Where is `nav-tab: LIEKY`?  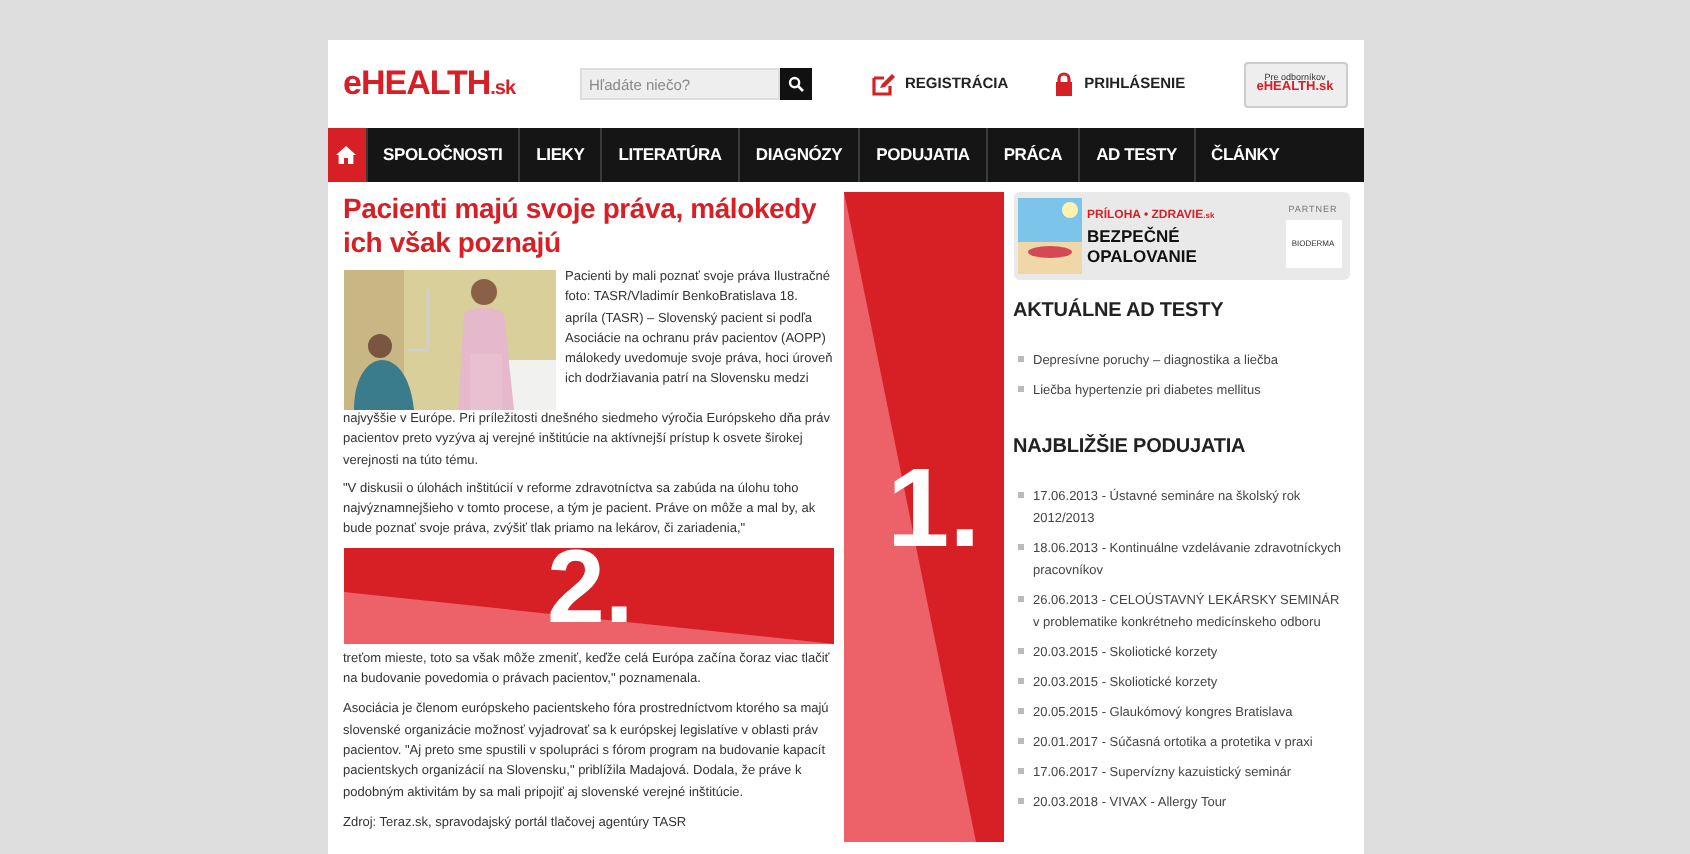
nav-tab: LIEKY is located at coordinates (559, 155).